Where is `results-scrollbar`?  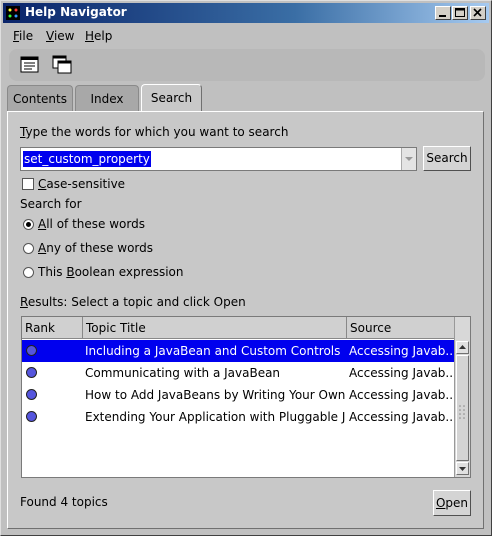 results-scrollbar is located at coordinates (462, 397).